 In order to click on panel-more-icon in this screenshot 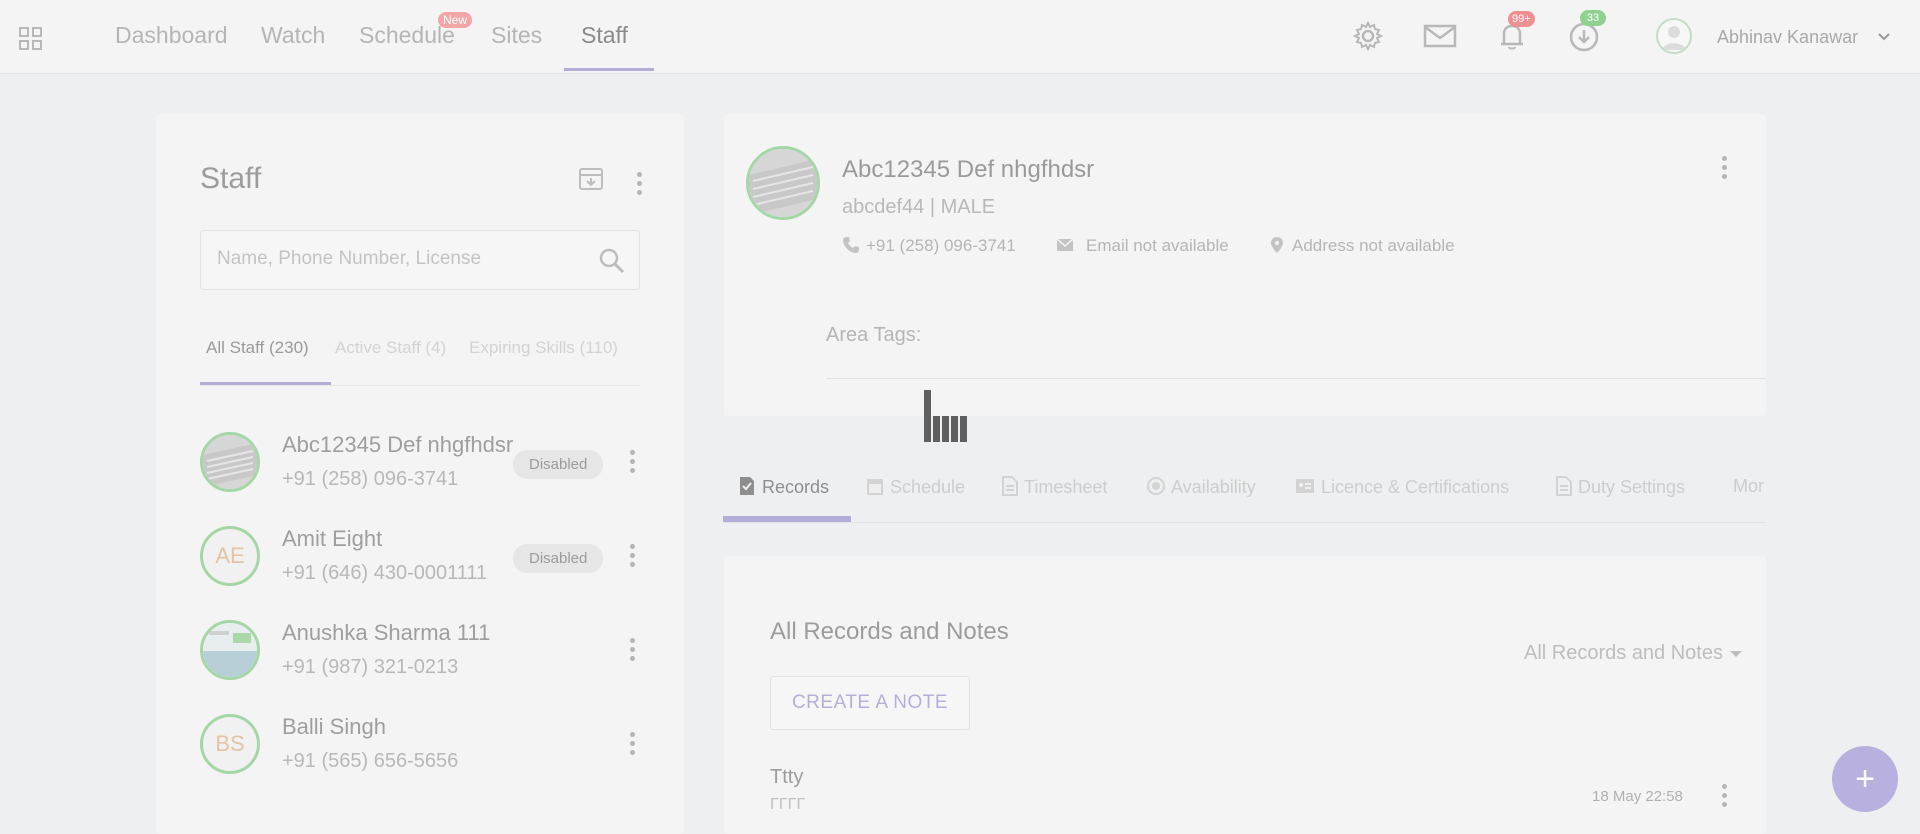, I will do `click(639, 184)`.